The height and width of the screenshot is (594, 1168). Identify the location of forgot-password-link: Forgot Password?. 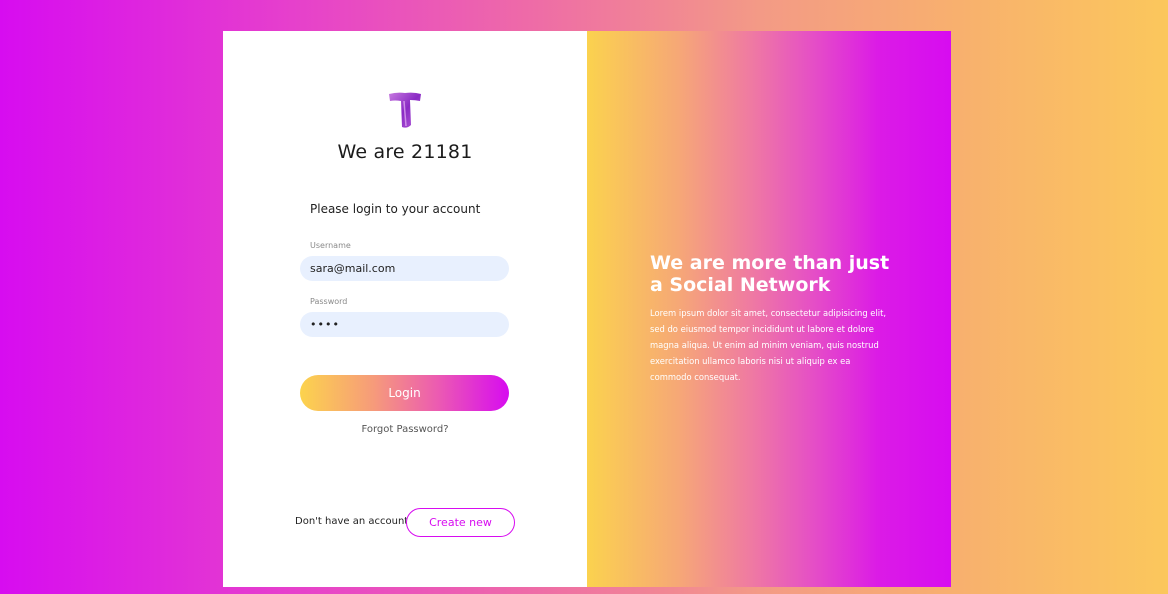
(405, 429).